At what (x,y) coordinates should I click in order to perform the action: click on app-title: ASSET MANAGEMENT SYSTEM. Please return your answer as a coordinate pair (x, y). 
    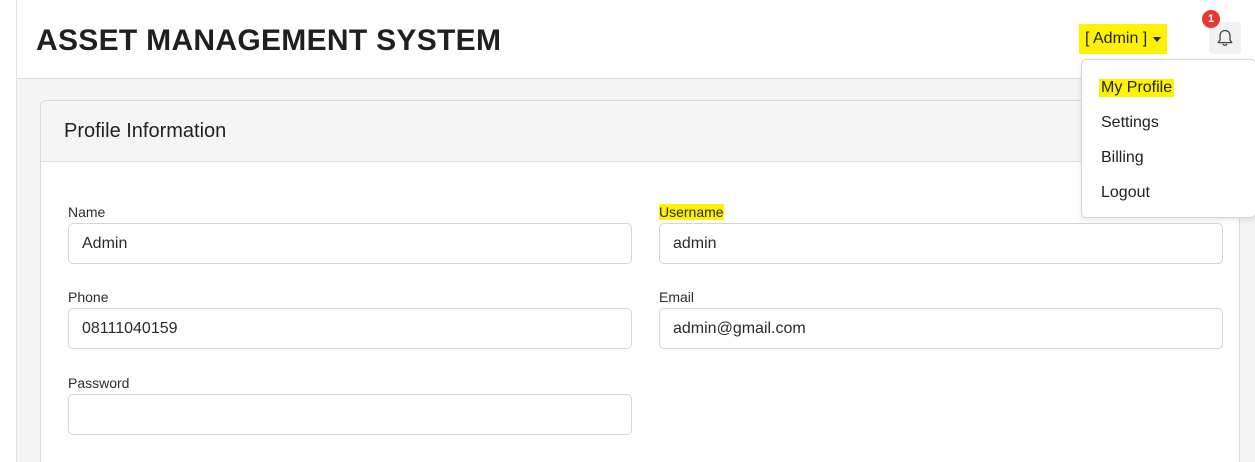
    Looking at the image, I should click on (269, 40).